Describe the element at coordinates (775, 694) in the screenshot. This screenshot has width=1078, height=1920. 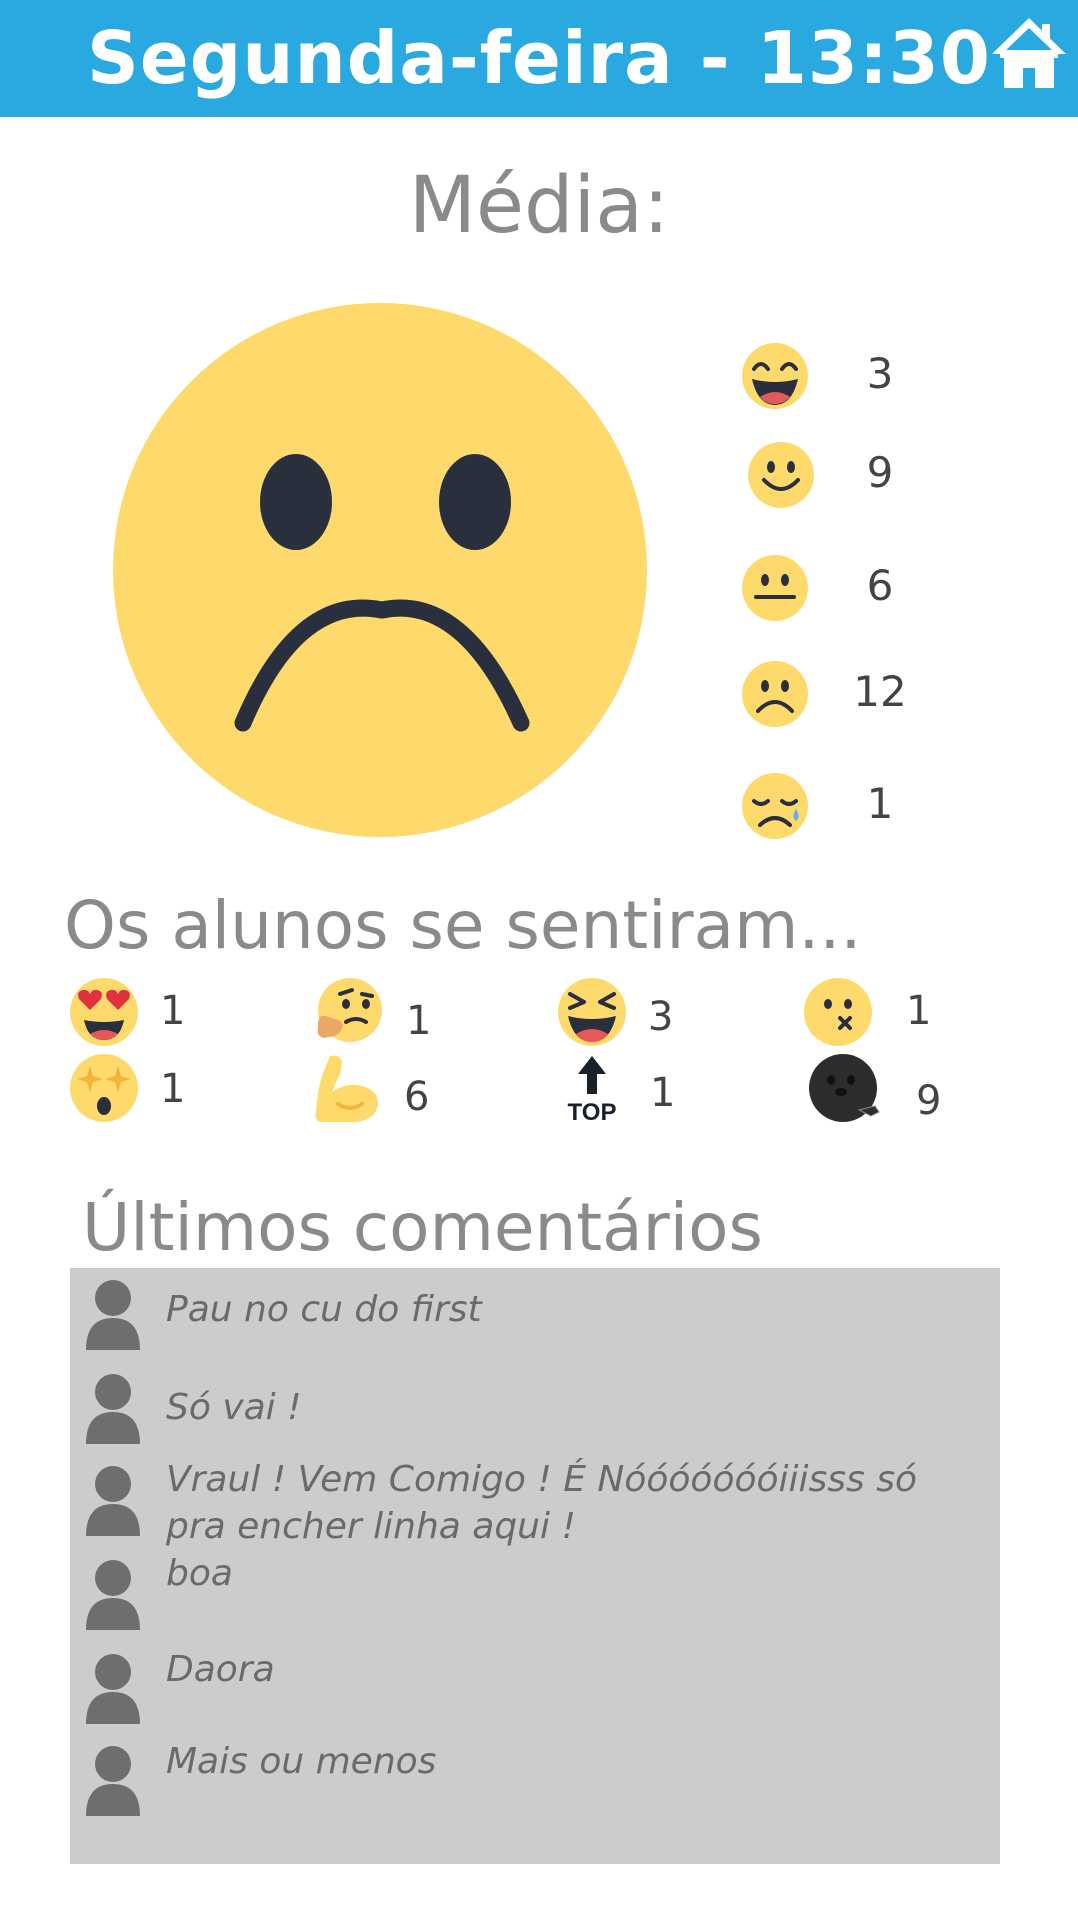
I see `frowning-face-icon` at that location.